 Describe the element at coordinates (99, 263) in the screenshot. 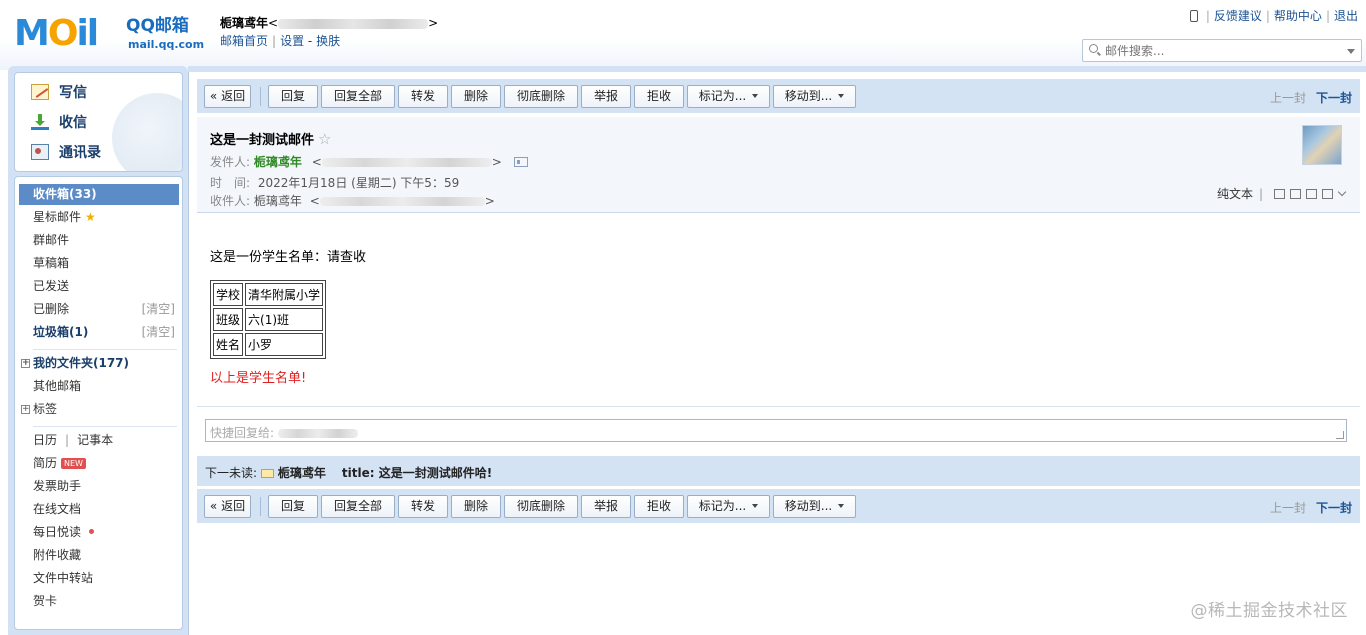

I see `folder-drafts: 草稿箱` at that location.